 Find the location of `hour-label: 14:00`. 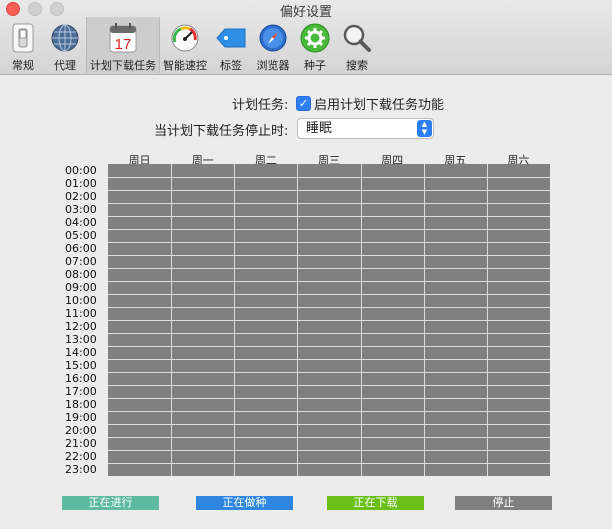

hour-label: 14:00 is located at coordinates (81, 352).